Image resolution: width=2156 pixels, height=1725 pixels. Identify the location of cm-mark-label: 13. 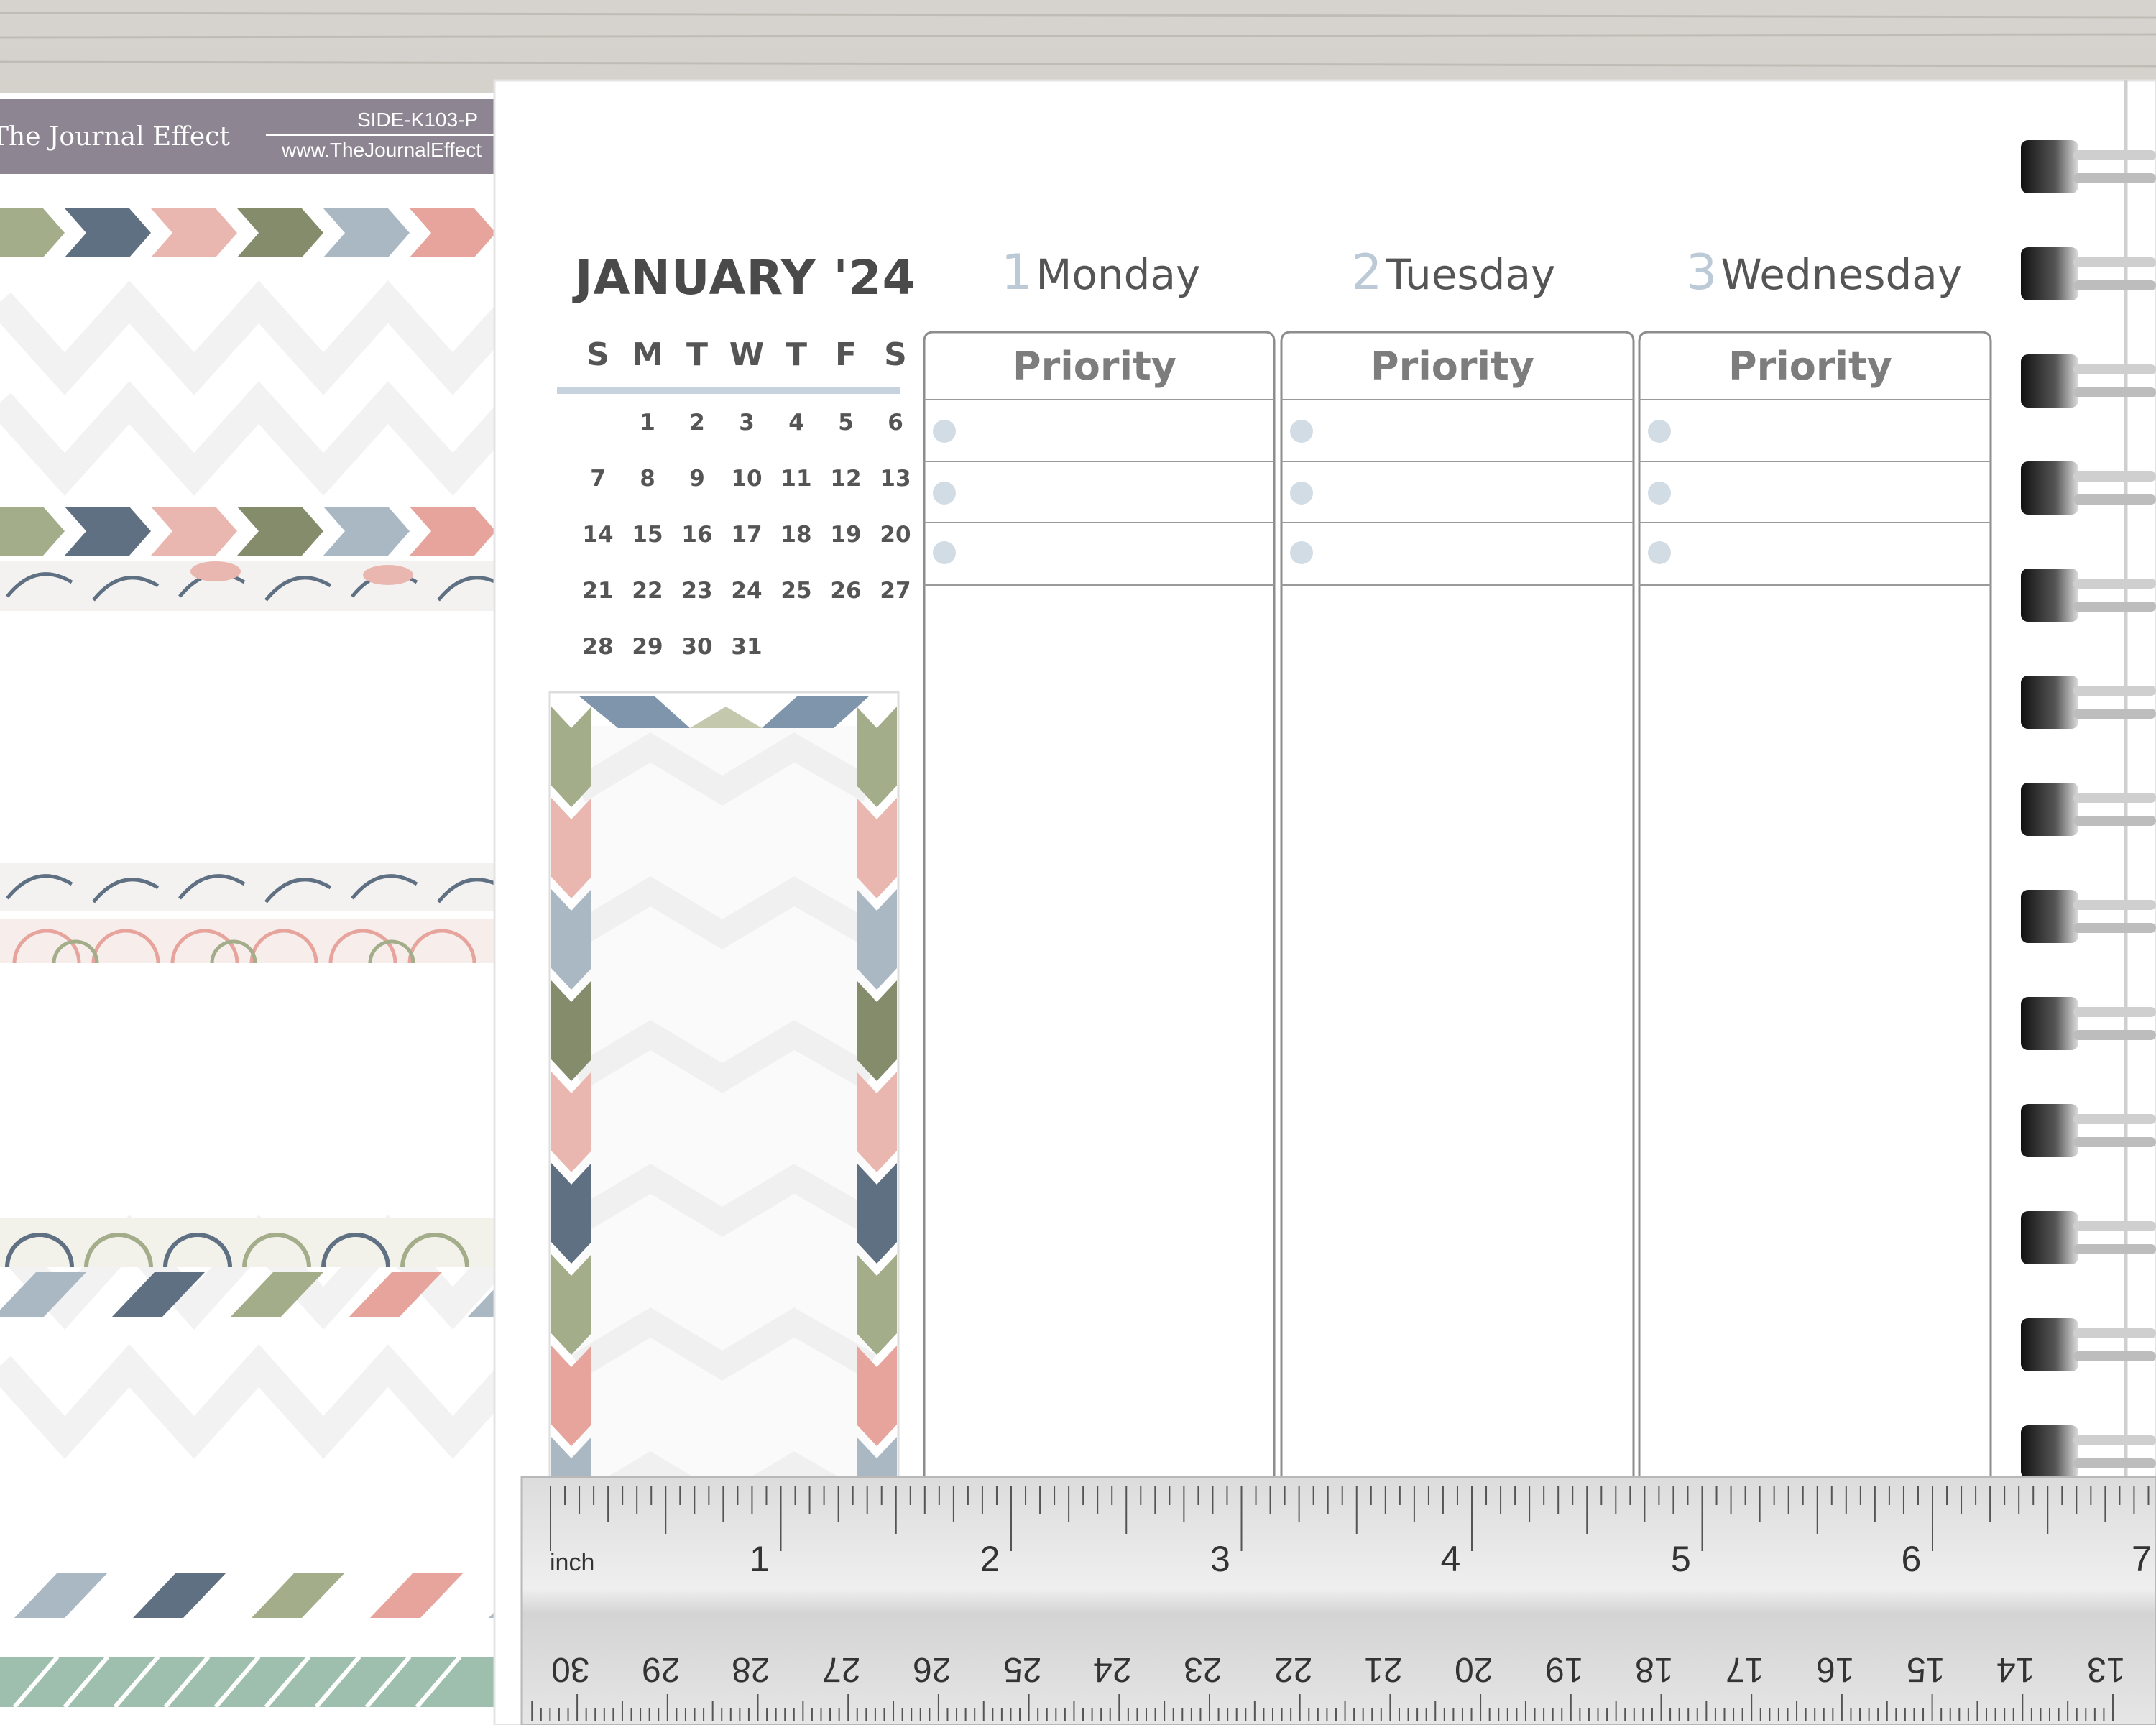
(2106, 1669).